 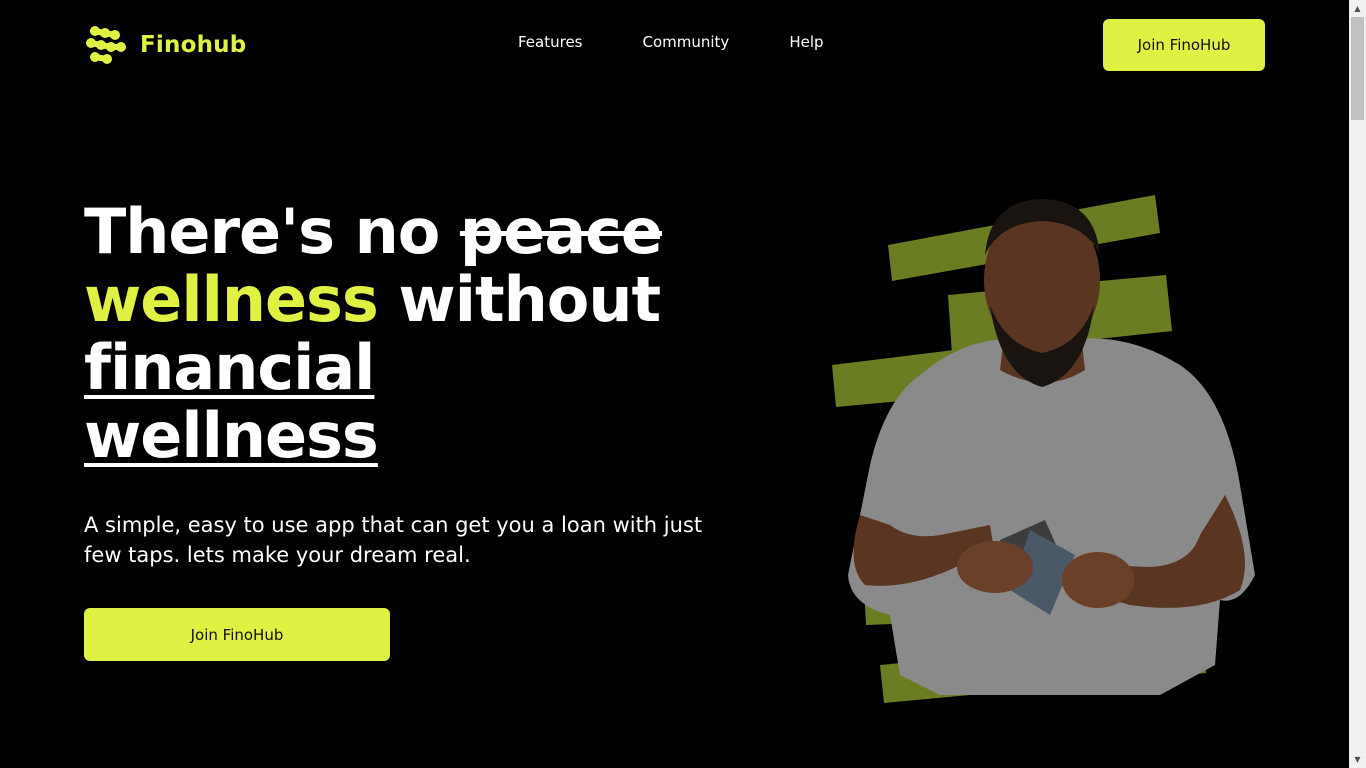 What do you see at coordinates (995, 567) in the screenshot?
I see `left-hand` at bounding box center [995, 567].